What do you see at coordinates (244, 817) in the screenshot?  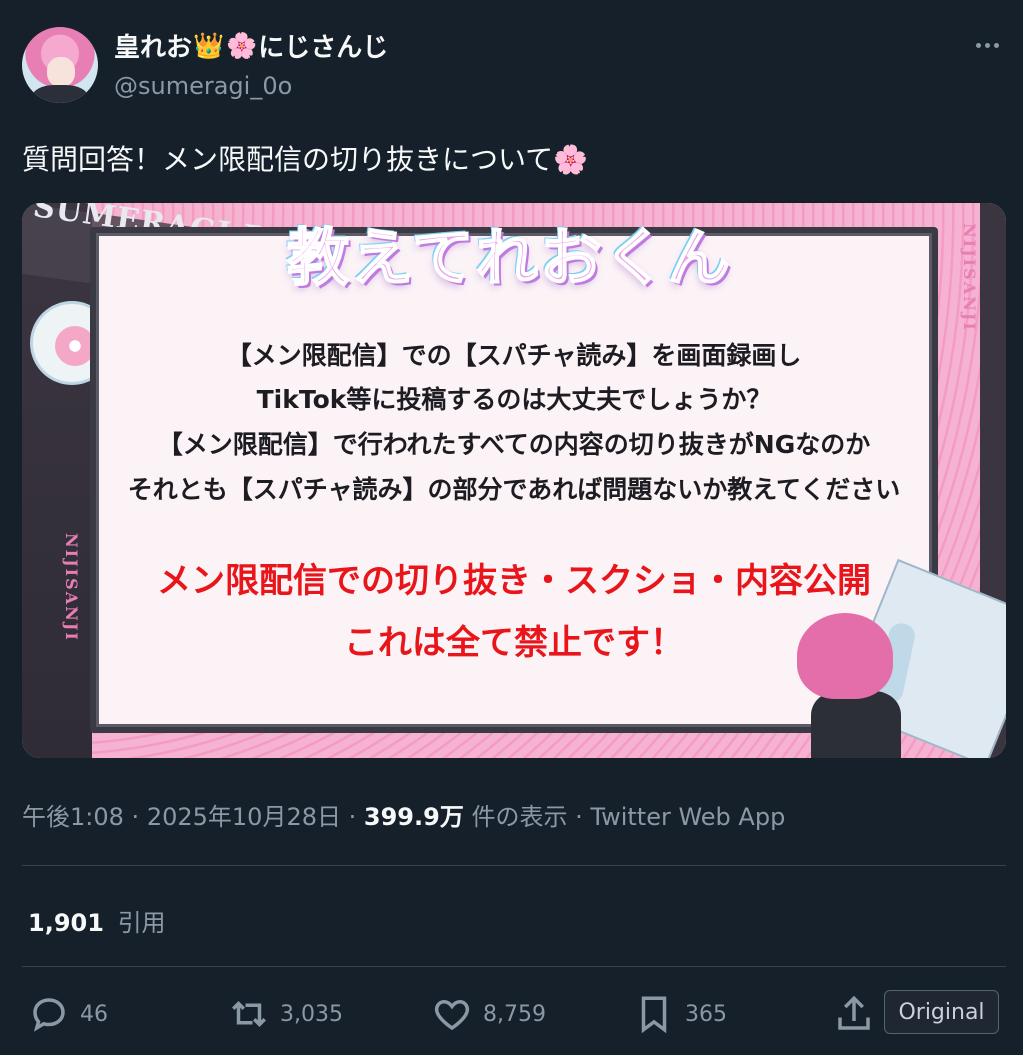 I see `tweet-date: 2025年10月28日` at bounding box center [244, 817].